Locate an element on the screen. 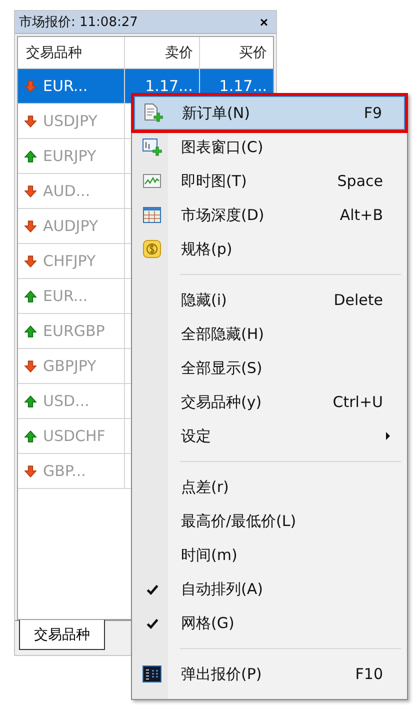 The image size is (419, 708). menu-item: 图表窗口(C) is located at coordinates (269, 147).